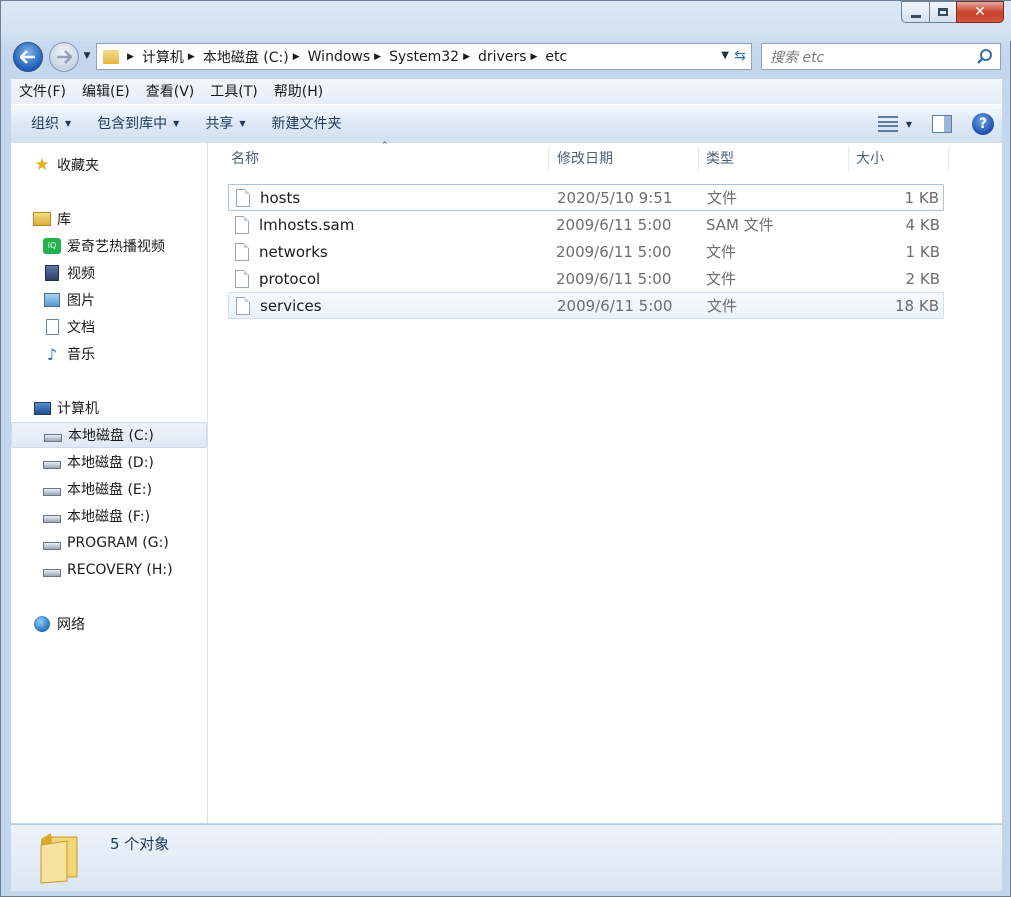 This screenshot has height=897, width=1011. What do you see at coordinates (245, 159) in the screenshot?
I see `column-header-name: 名称` at bounding box center [245, 159].